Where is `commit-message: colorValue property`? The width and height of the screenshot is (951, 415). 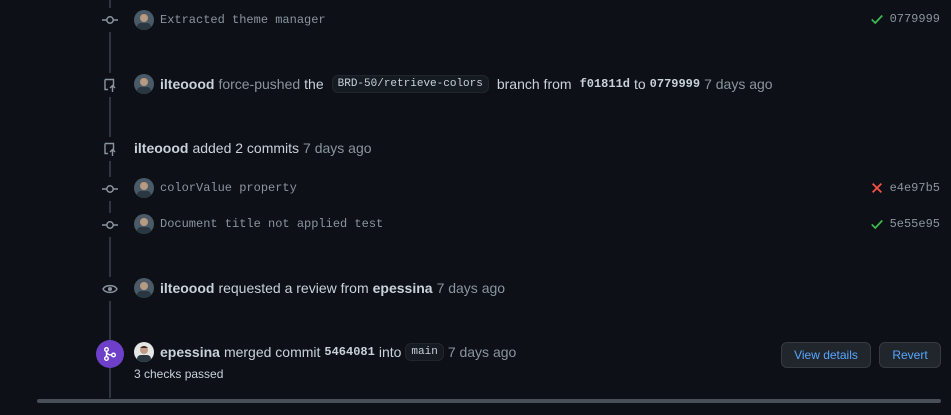
commit-message: colorValue property is located at coordinates (228, 188).